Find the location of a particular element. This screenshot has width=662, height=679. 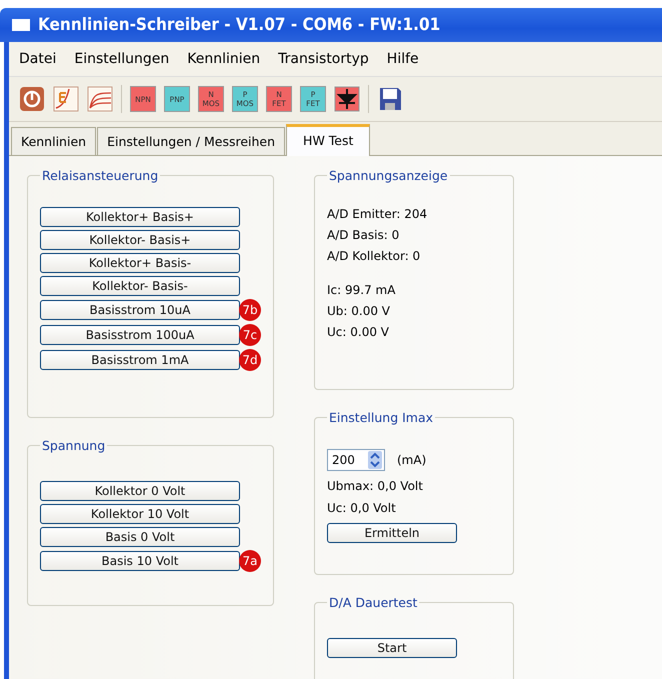

relay-button: Basisstrom 100uA is located at coordinates (140, 335).